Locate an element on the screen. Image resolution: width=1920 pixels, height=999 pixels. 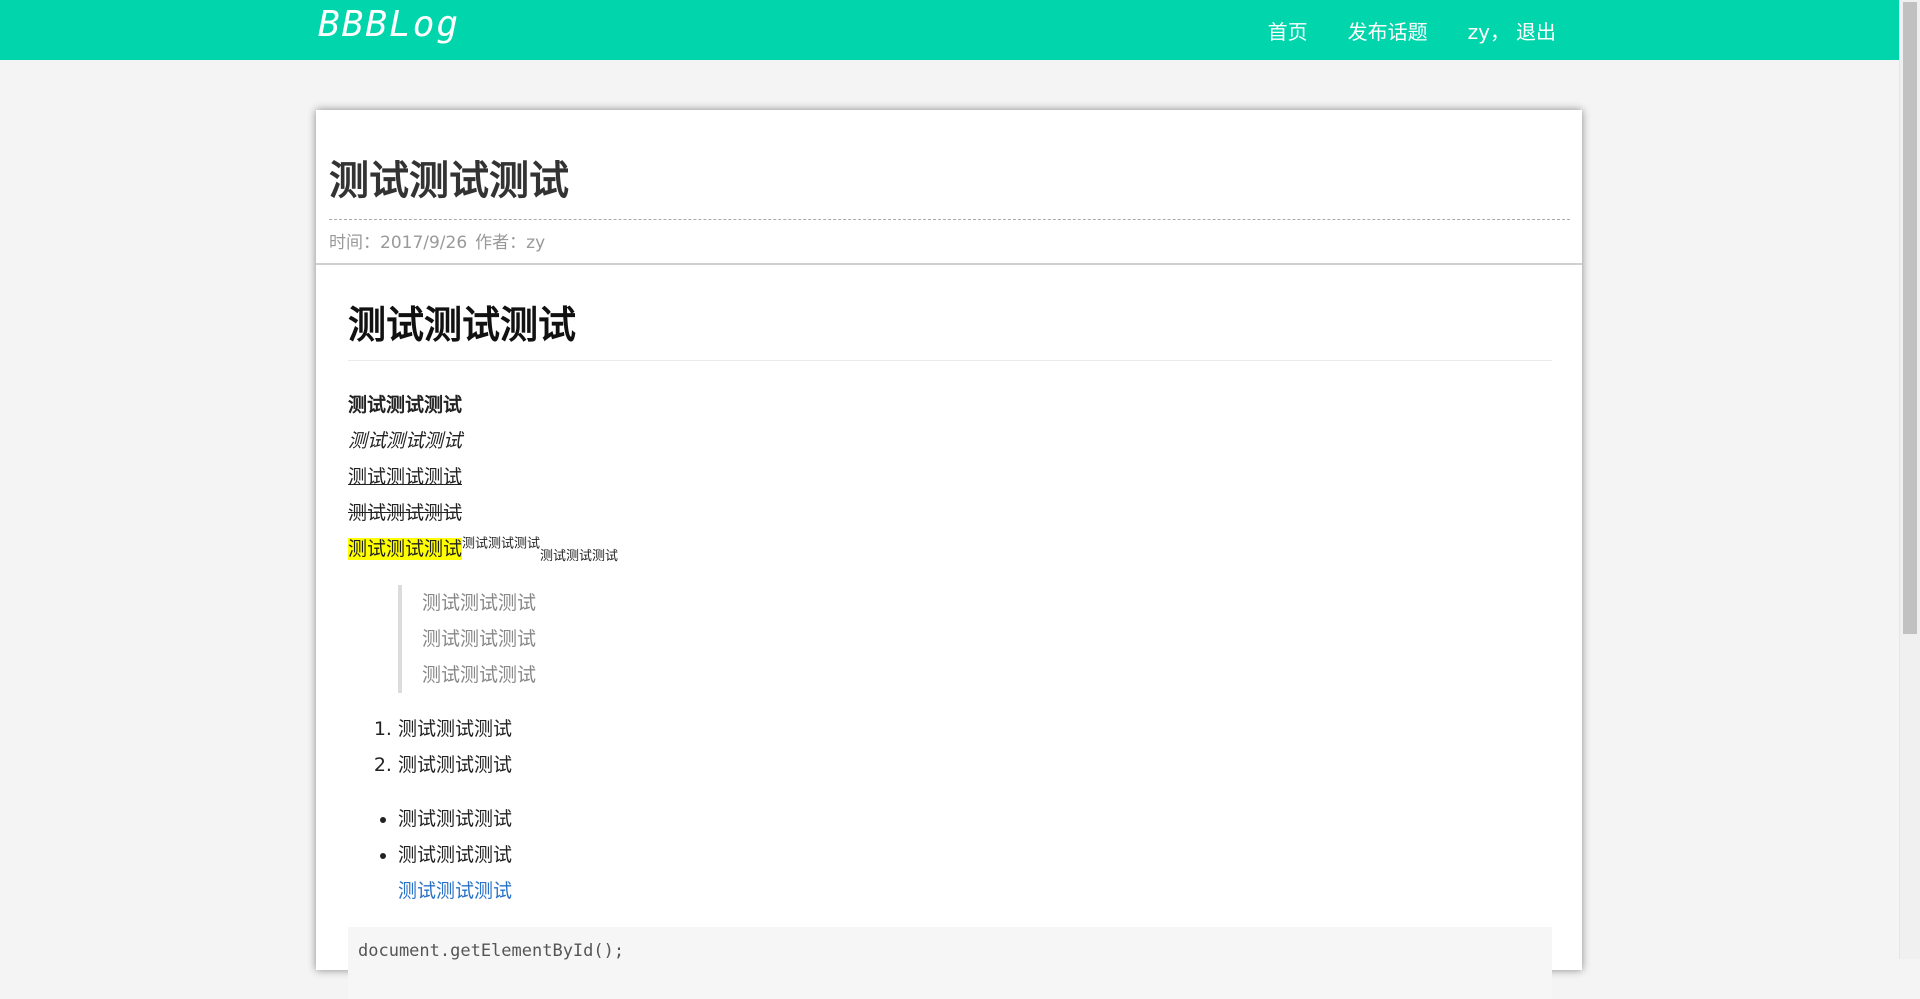
italic-text: 测试测试测试 is located at coordinates (405, 441).